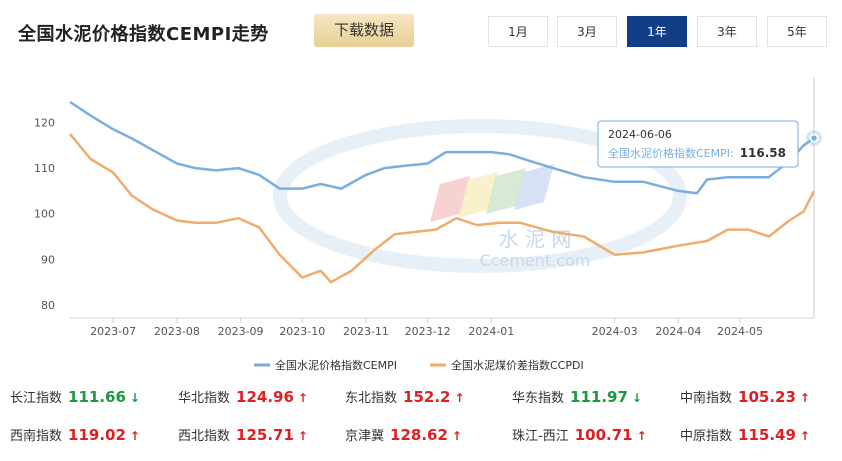 The height and width of the screenshot is (461, 842). I want to click on watermark-en: Ccement.com, so click(535, 260).